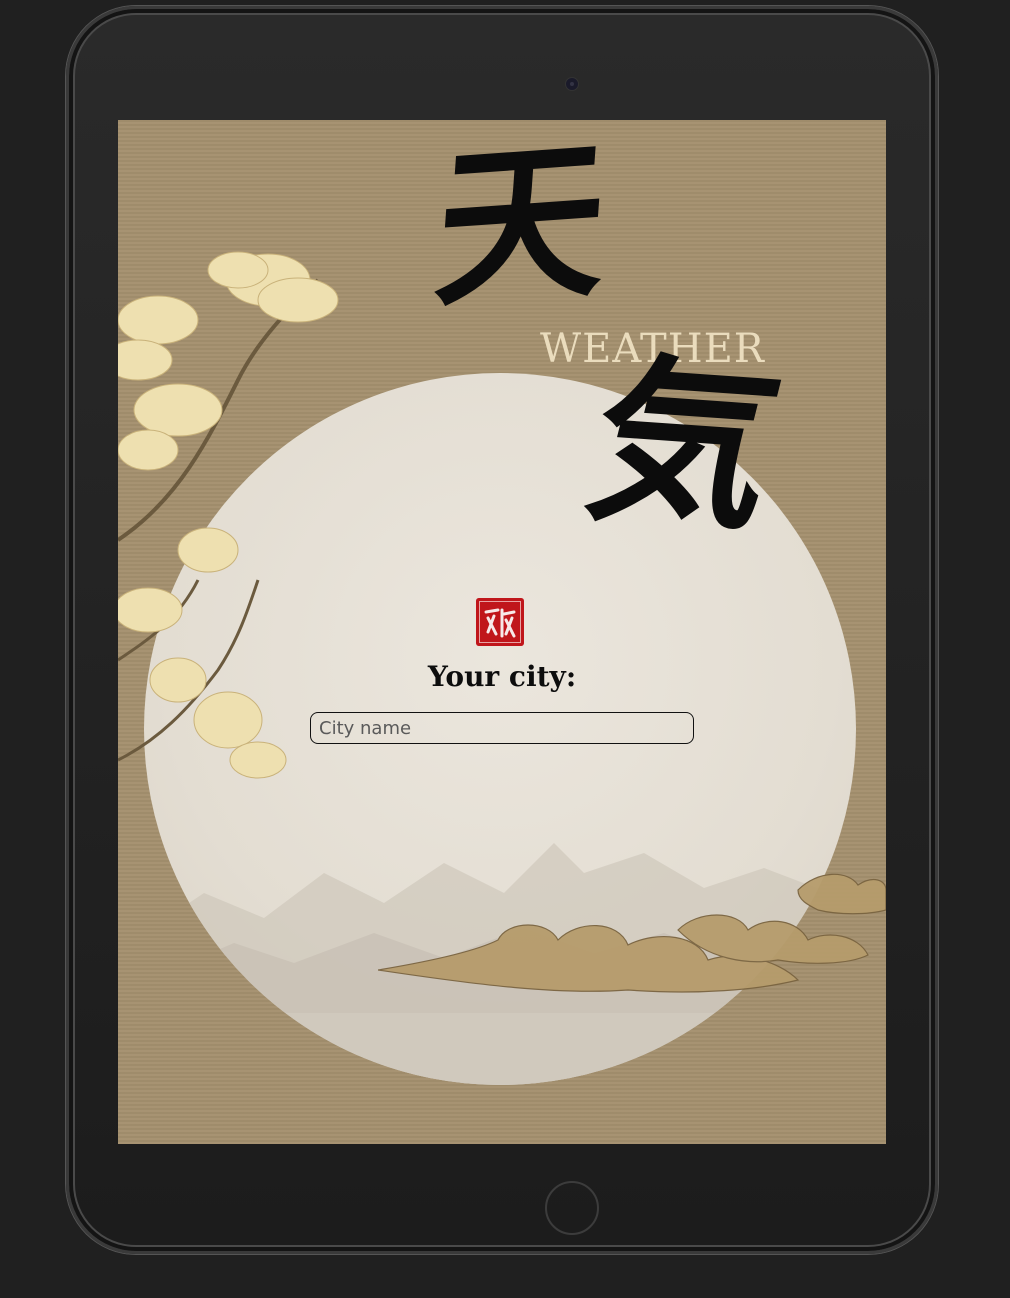 The image size is (1010, 1298). I want to click on city-input, so click(502, 728).